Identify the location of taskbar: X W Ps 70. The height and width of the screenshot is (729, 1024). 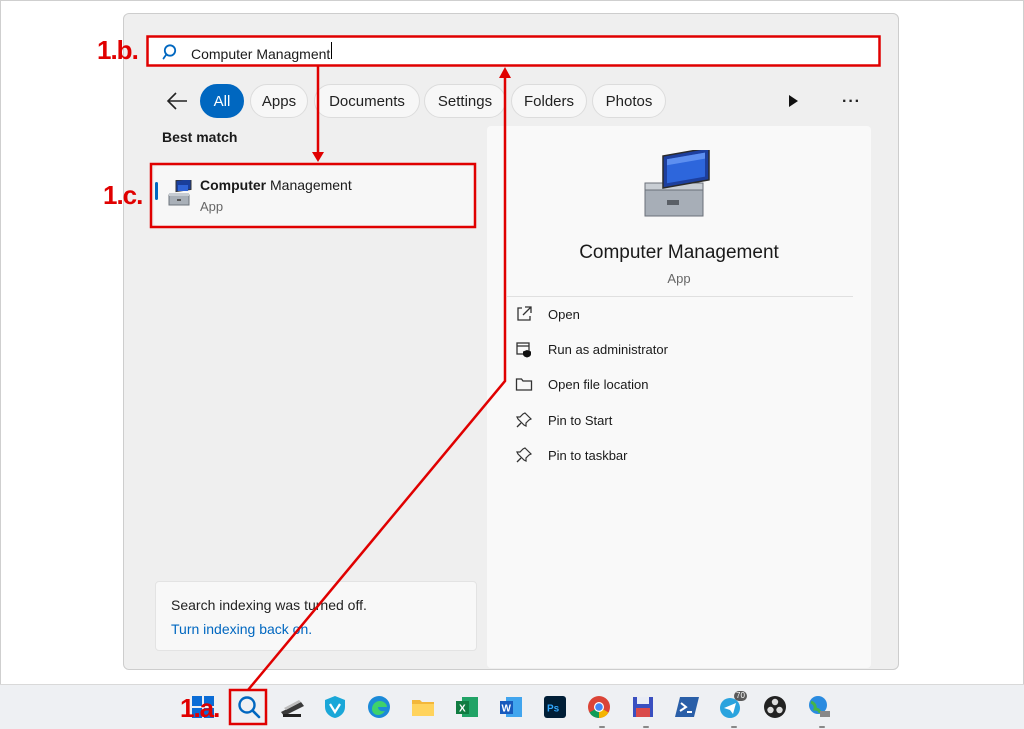
(512, 706).